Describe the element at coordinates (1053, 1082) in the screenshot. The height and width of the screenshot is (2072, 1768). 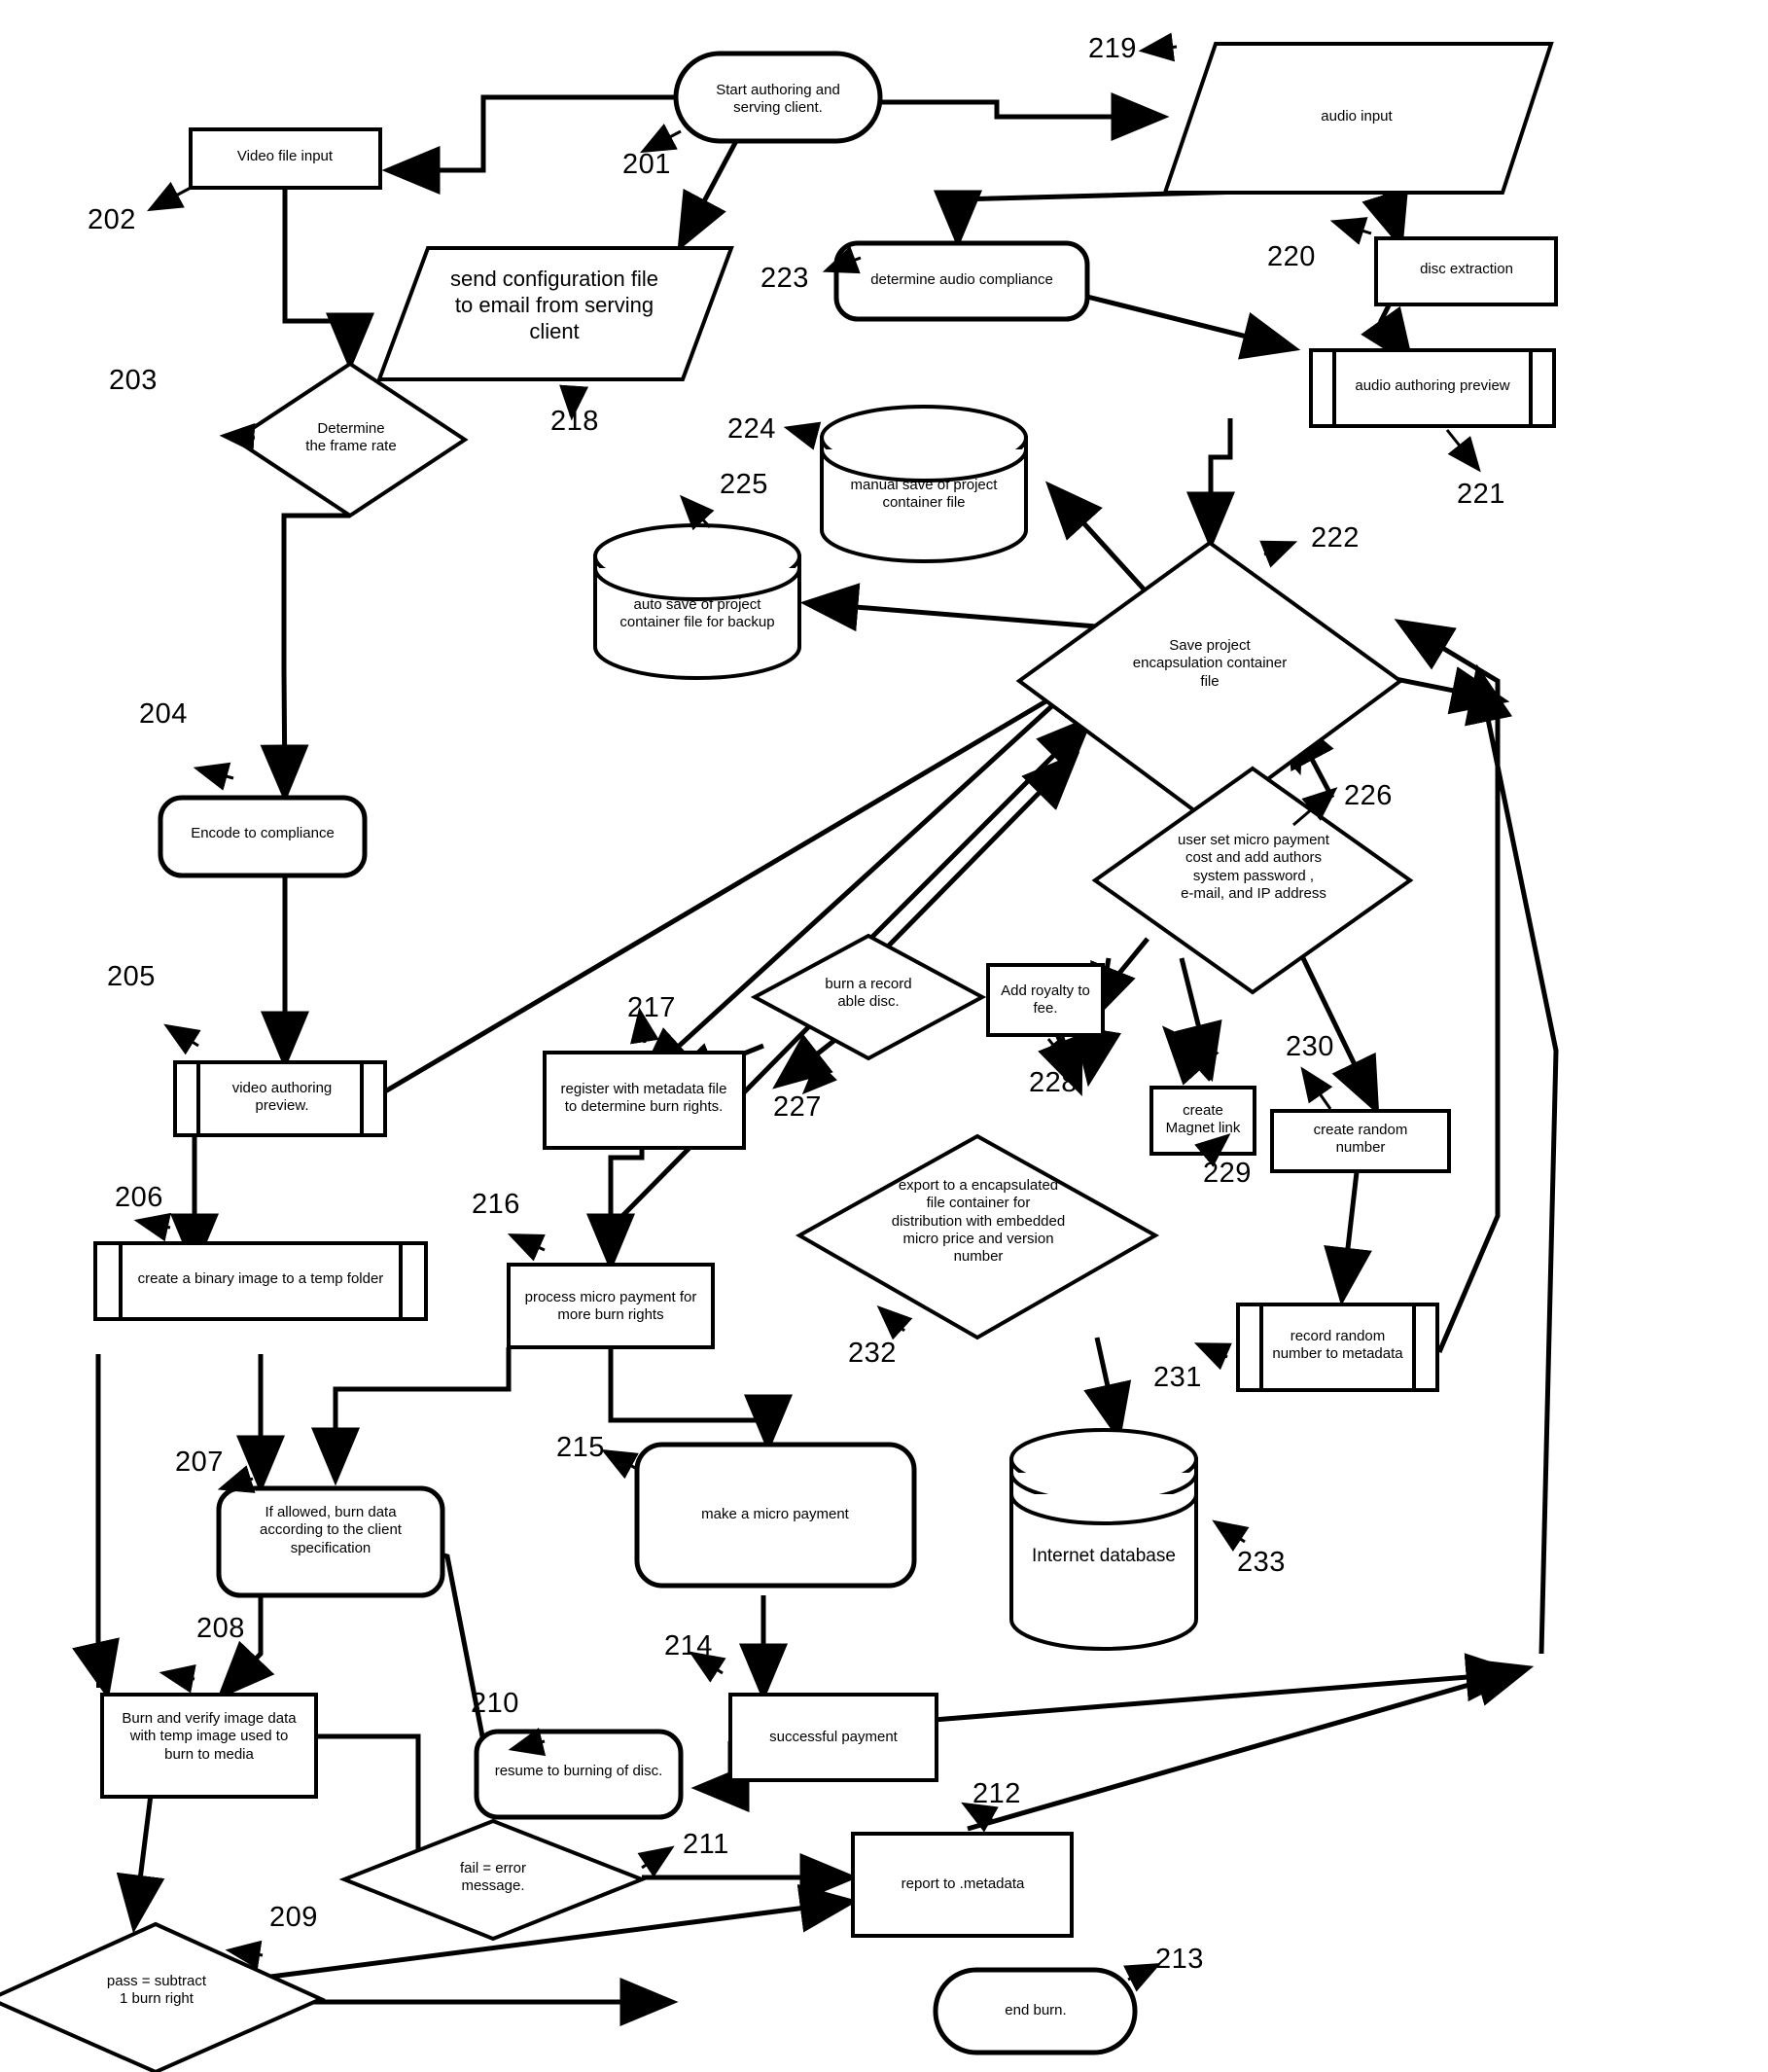
I see `ref-number-228: 228` at that location.